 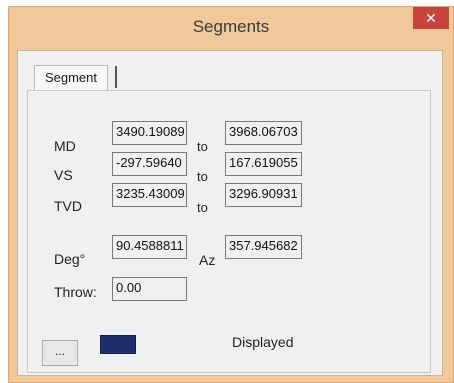 I want to click on tab-divider, so click(x=116, y=77).